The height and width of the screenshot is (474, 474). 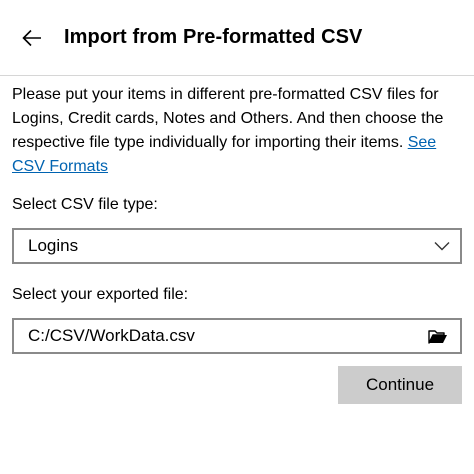 I want to click on chevron-down-icon, so click(x=442, y=246).